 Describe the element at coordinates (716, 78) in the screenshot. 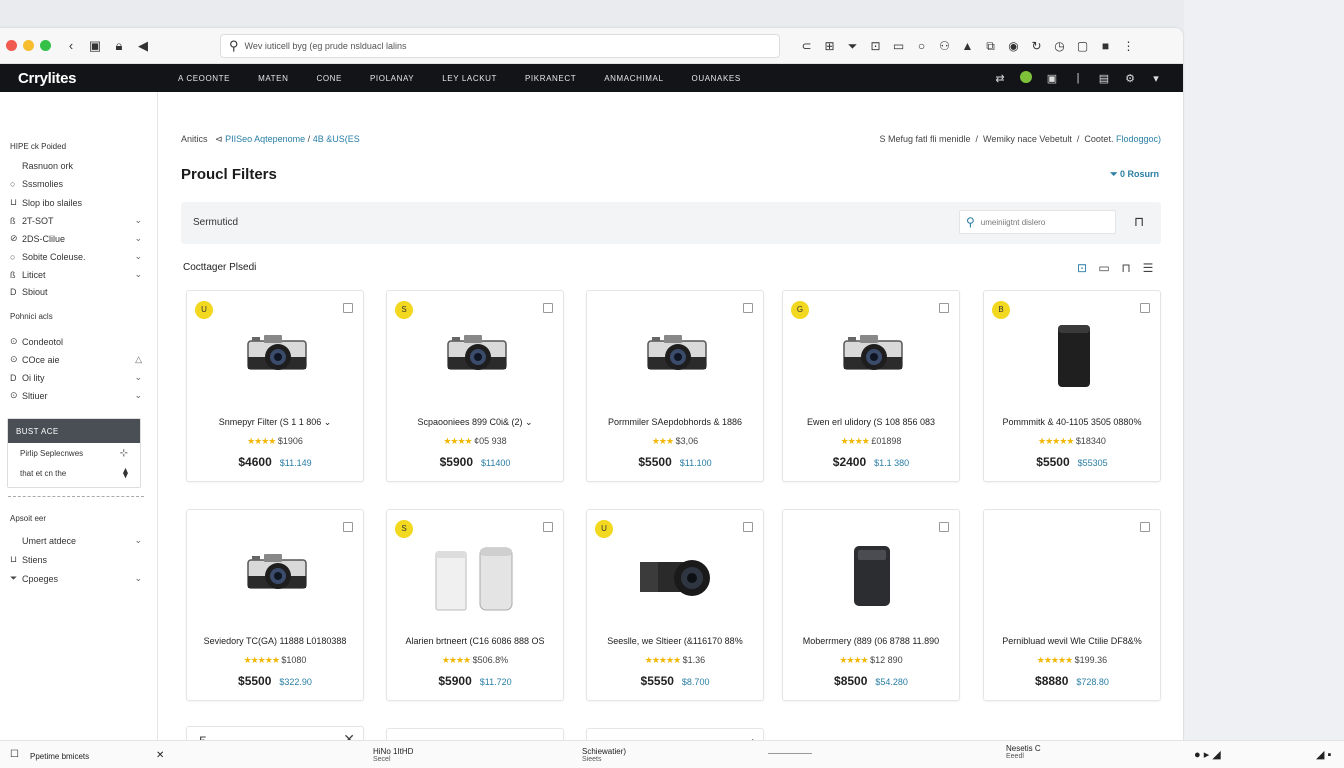

I see `nav-link: OUANAKES` at that location.